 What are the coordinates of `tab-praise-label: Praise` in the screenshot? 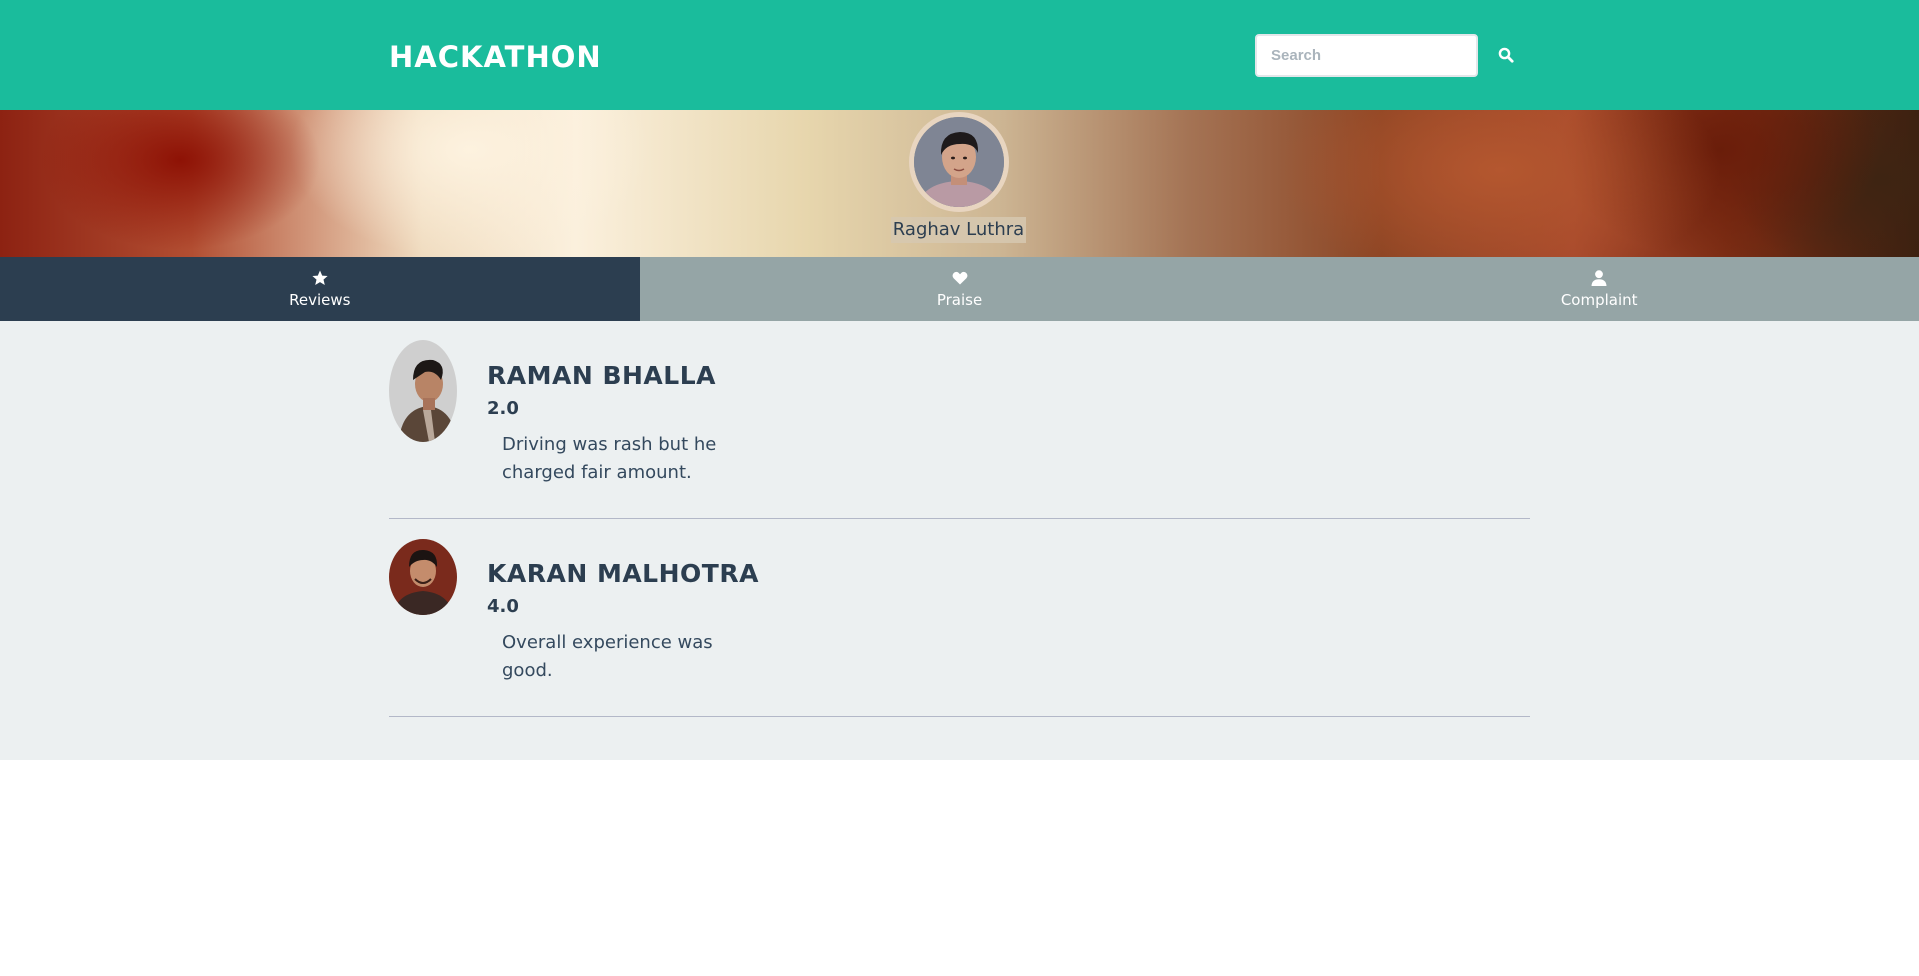 It's located at (959, 300).